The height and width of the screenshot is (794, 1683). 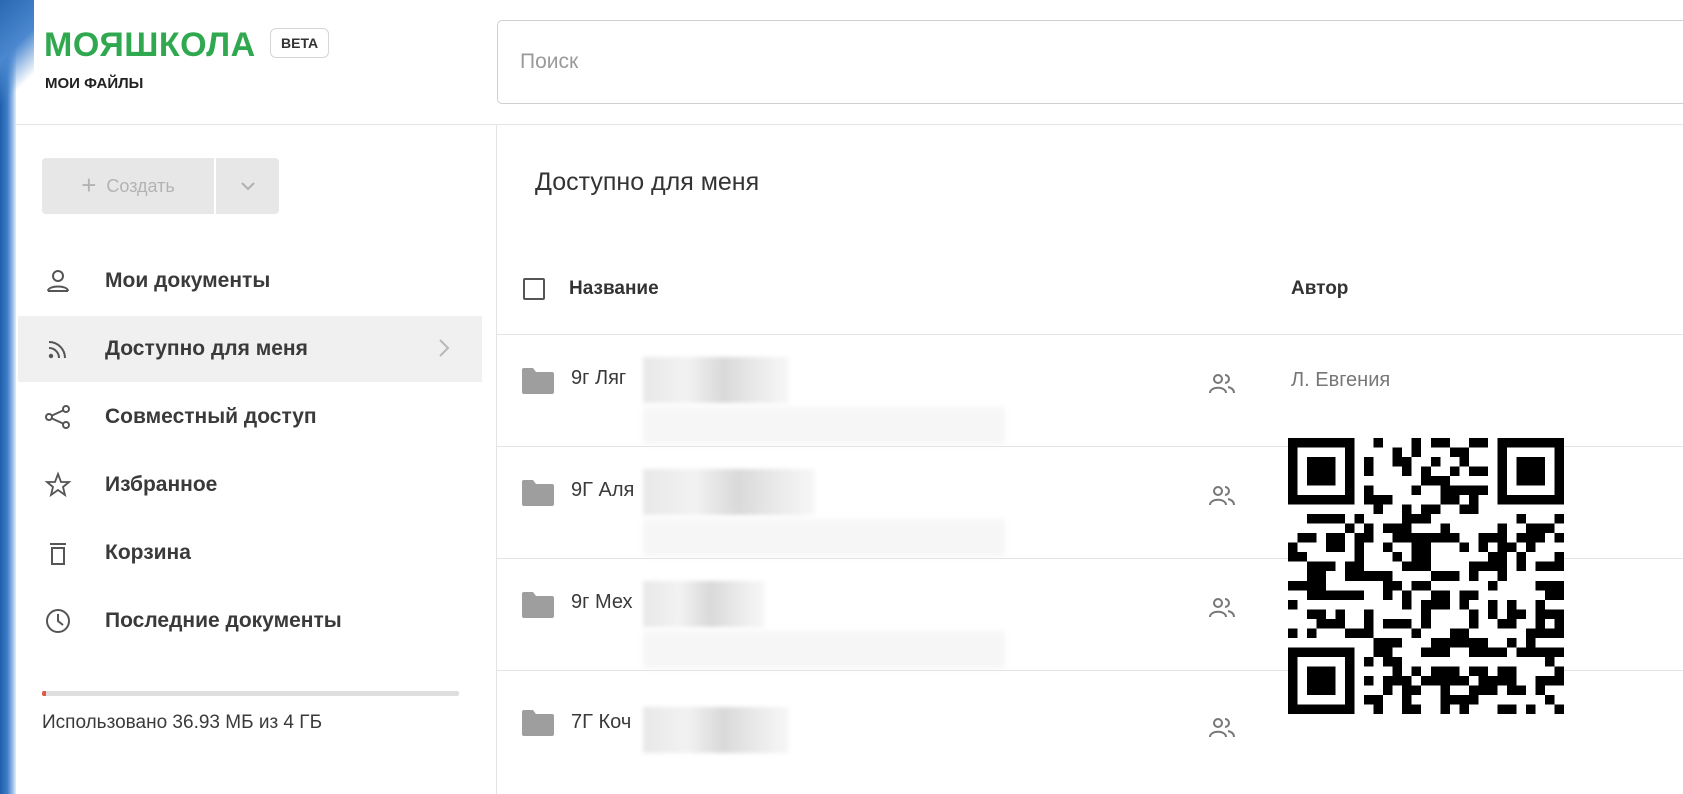 I want to click on create-button-label: Создать, so click(x=140, y=185).